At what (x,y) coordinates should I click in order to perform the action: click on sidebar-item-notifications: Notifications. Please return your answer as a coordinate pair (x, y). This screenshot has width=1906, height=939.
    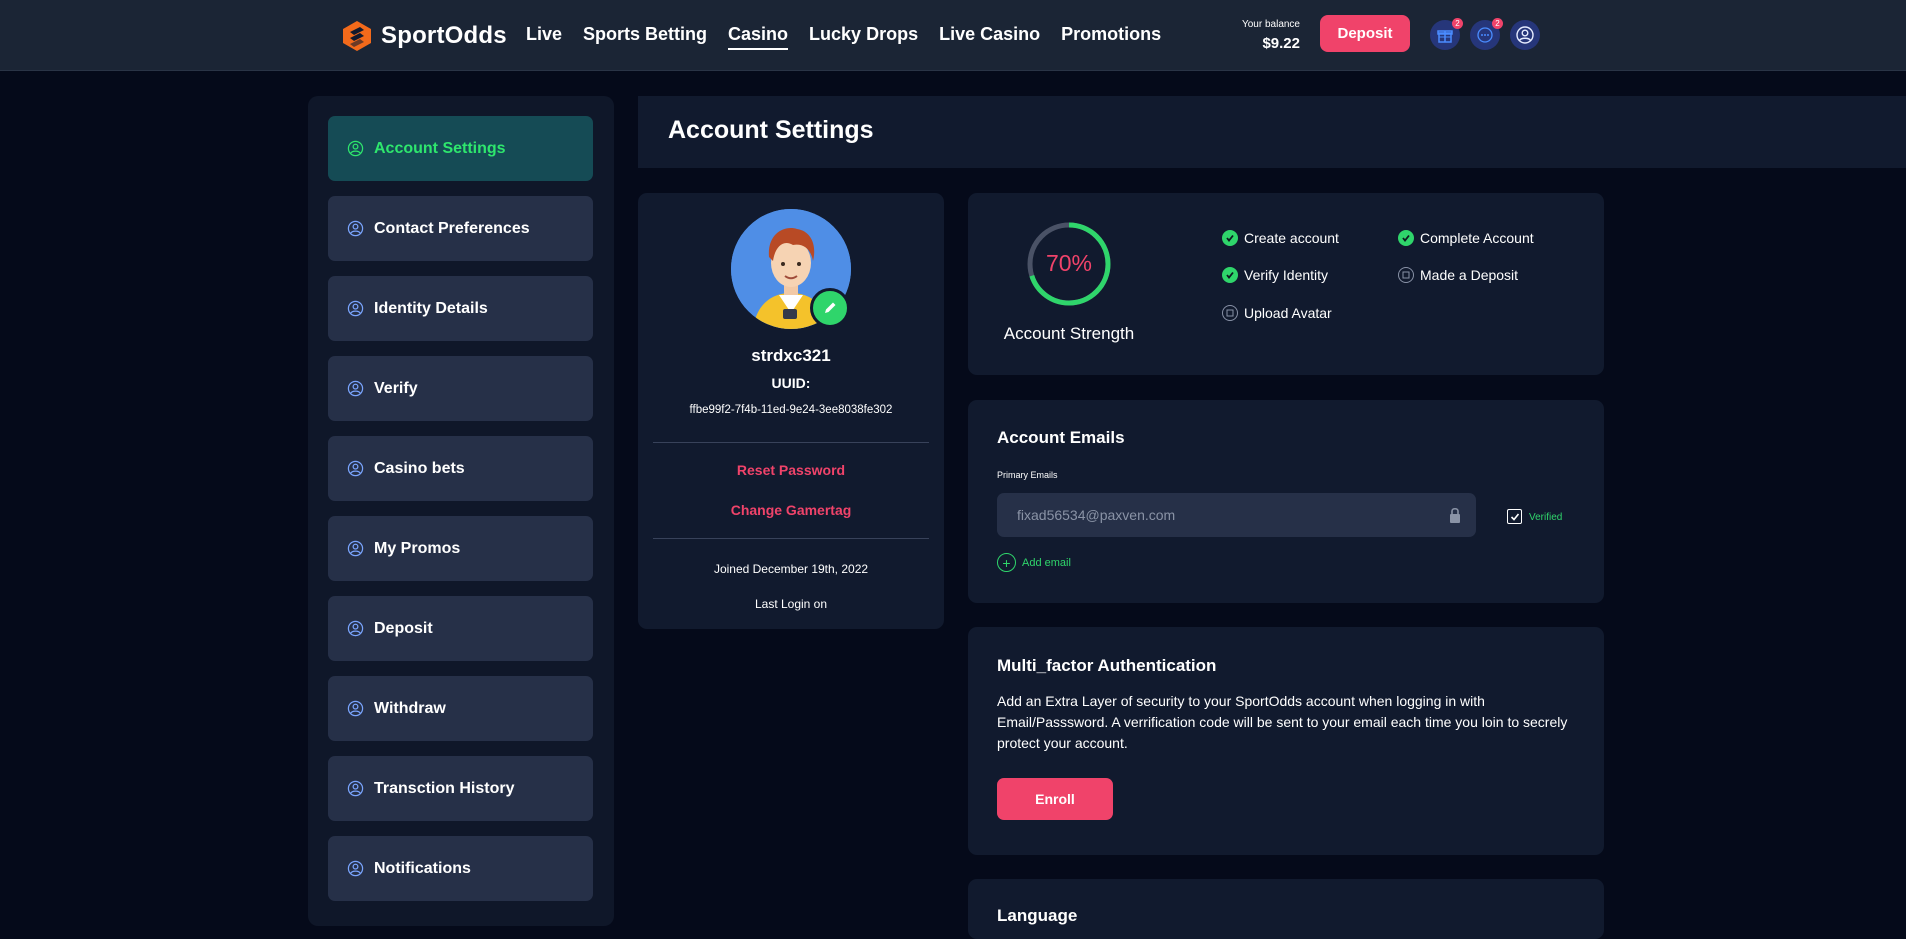
    Looking at the image, I should click on (460, 868).